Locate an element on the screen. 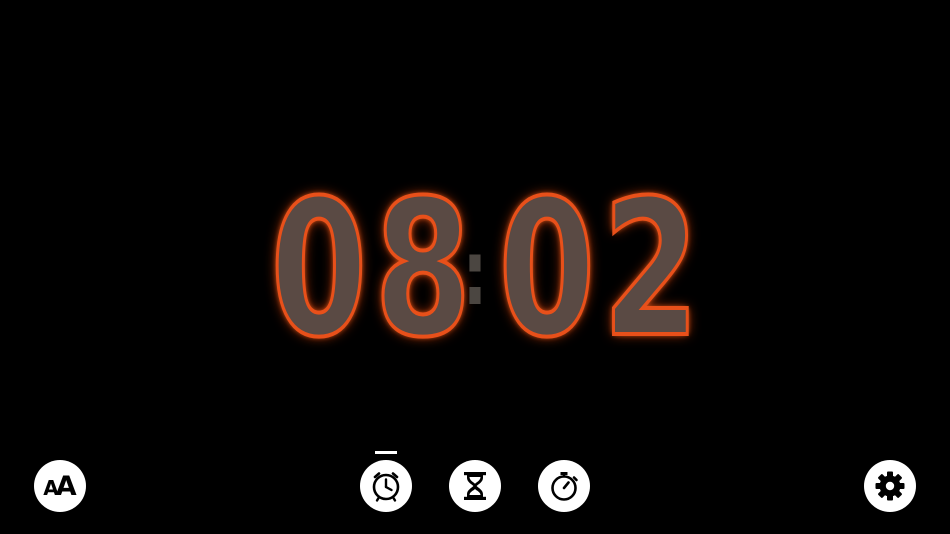 This screenshot has width=950, height=534. hours-tens-digit: 0 is located at coordinates (319, 269).